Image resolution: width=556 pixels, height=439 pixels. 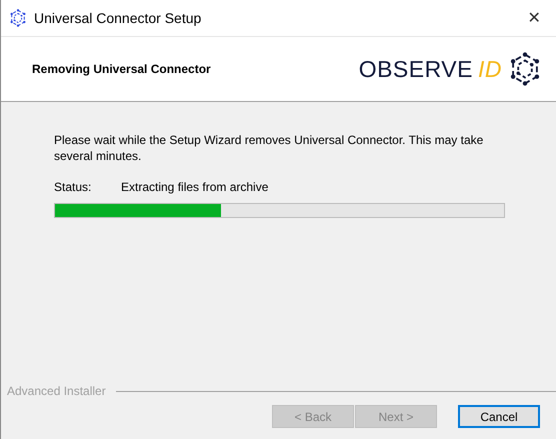 What do you see at coordinates (122, 69) in the screenshot?
I see `page-title: Removing Universal Connector` at bounding box center [122, 69].